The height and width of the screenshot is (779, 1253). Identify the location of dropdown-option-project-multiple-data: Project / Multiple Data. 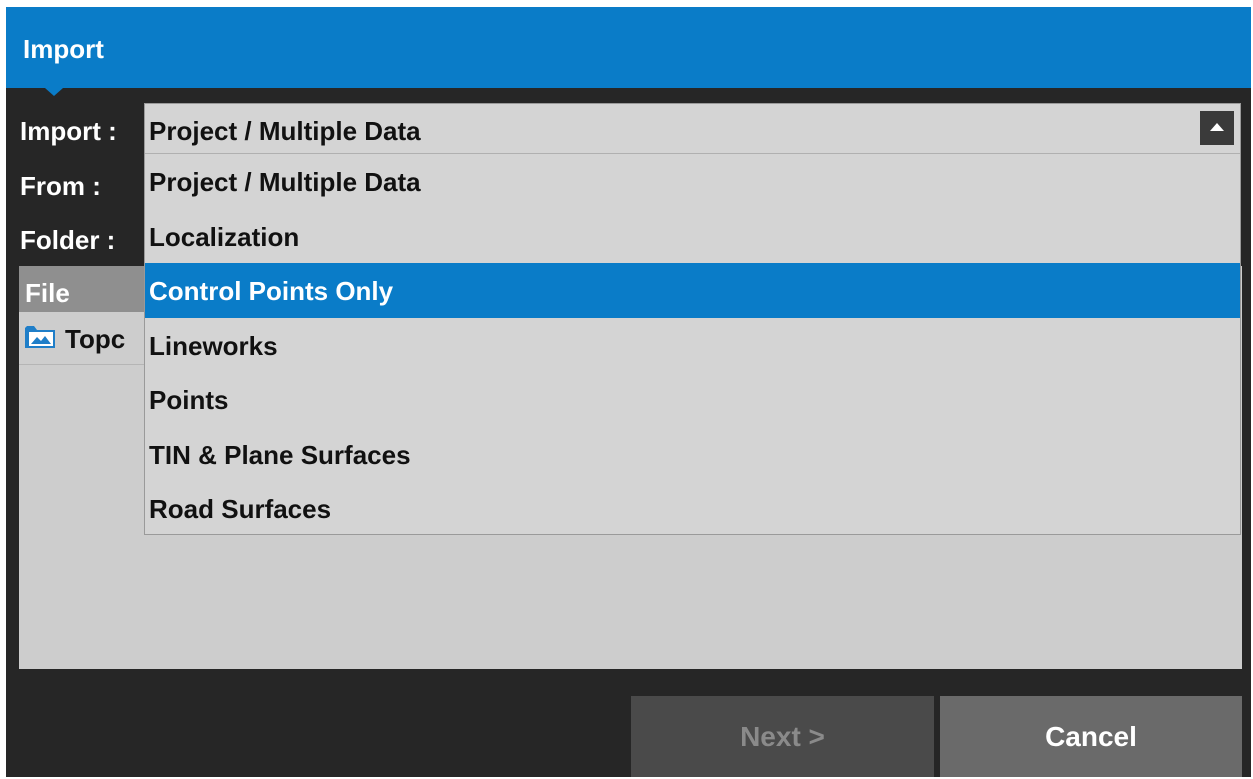
(692, 181).